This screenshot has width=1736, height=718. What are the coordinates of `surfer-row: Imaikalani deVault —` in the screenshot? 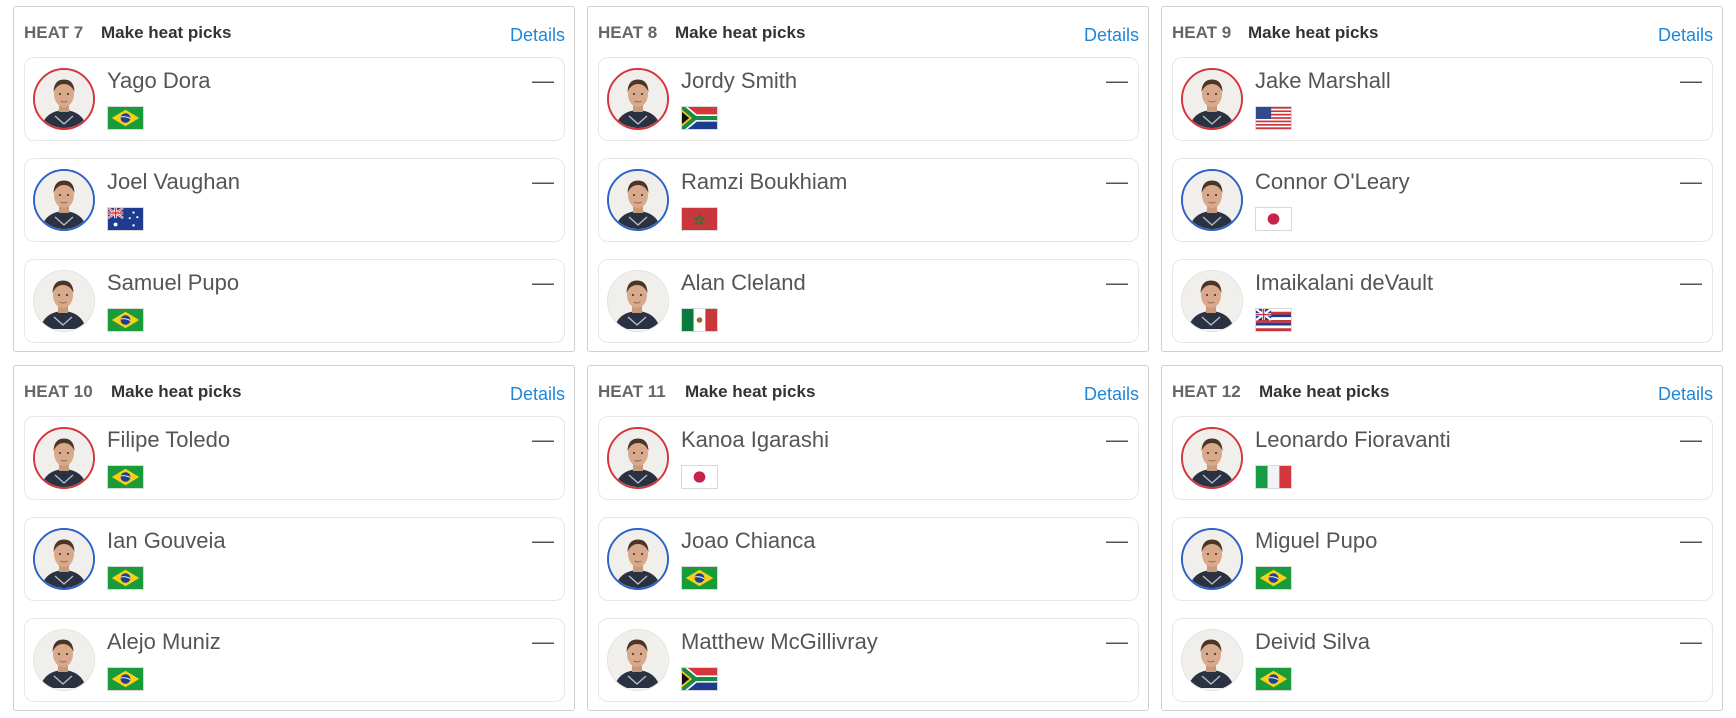 It's located at (1442, 301).